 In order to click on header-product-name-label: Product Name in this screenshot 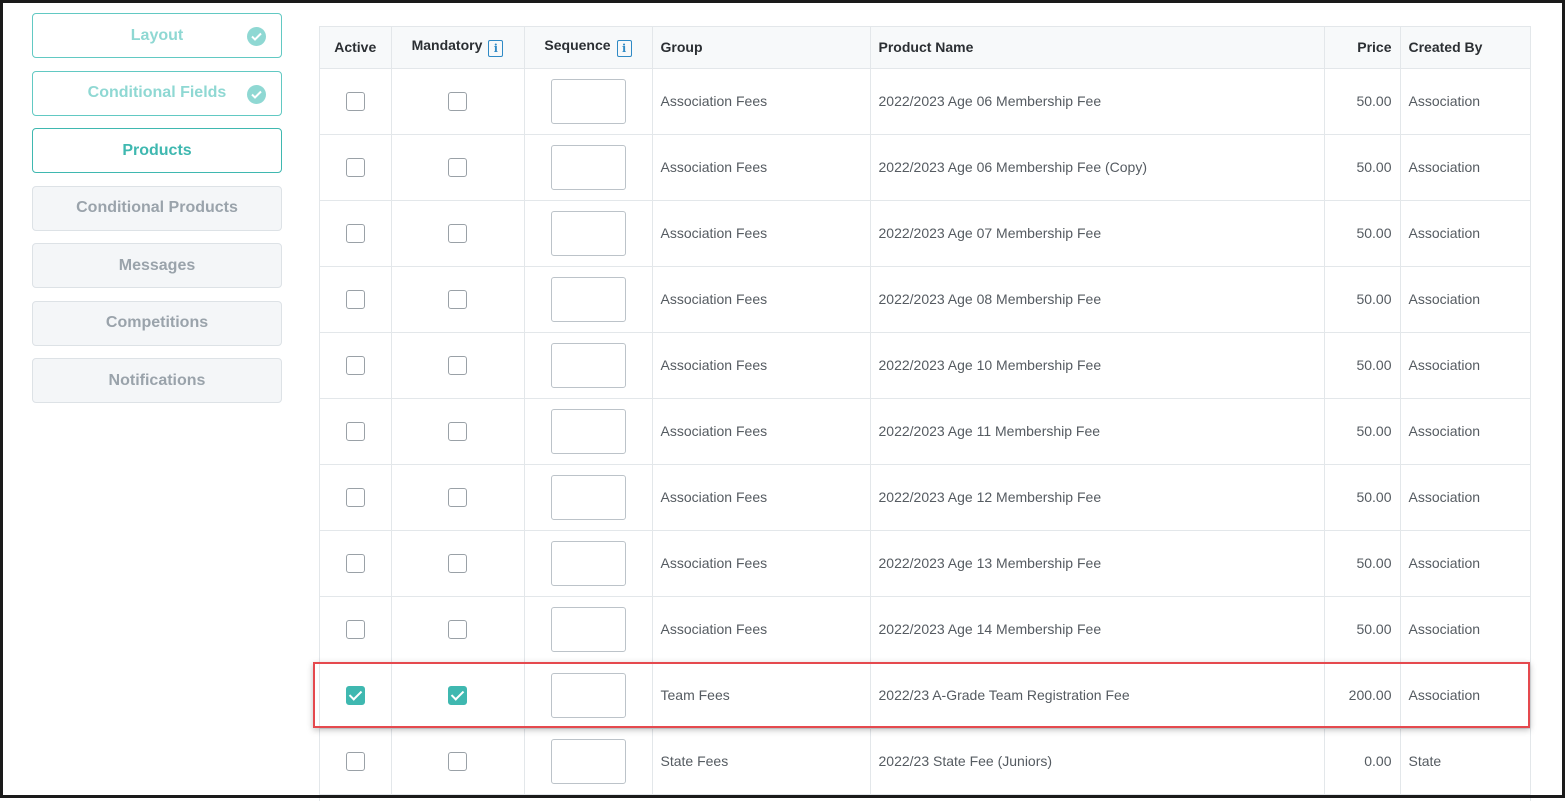, I will do `click(926, 47)`.